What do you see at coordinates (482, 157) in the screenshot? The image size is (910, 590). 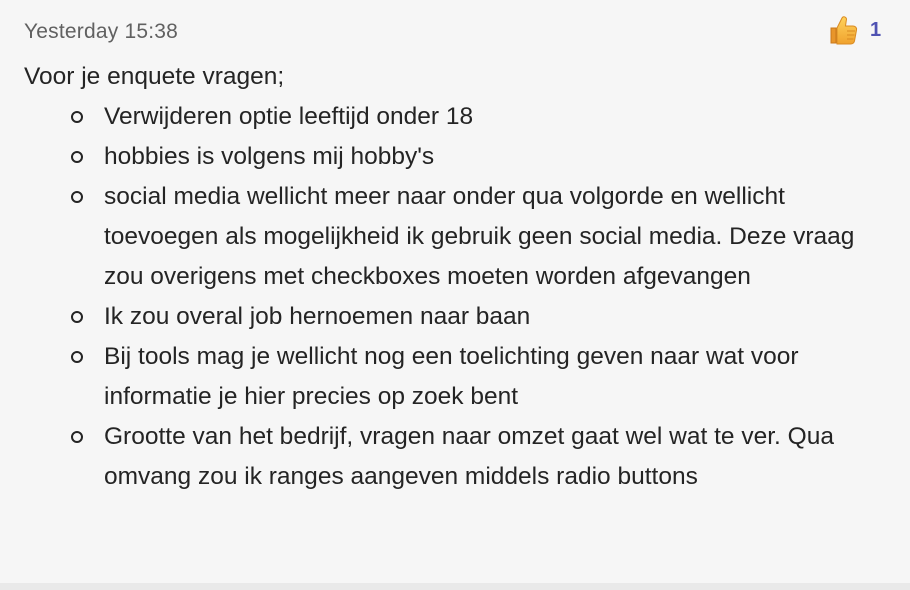 I see `list-item: hobbies is volgens mij hobby's` at bounding box center [482, 157].